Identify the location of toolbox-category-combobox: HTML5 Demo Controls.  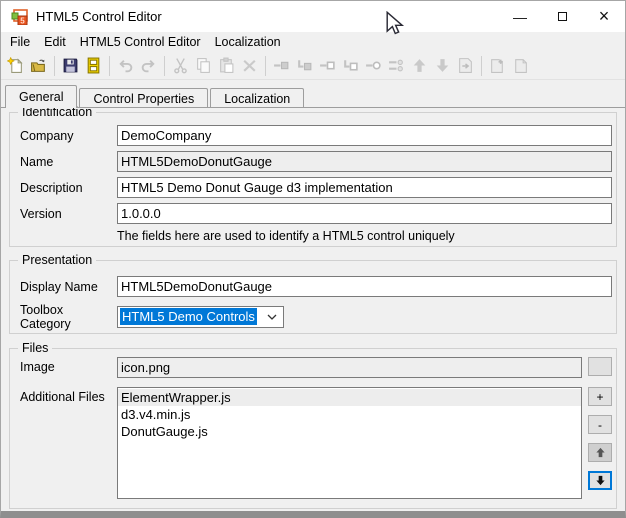
(200, 316).